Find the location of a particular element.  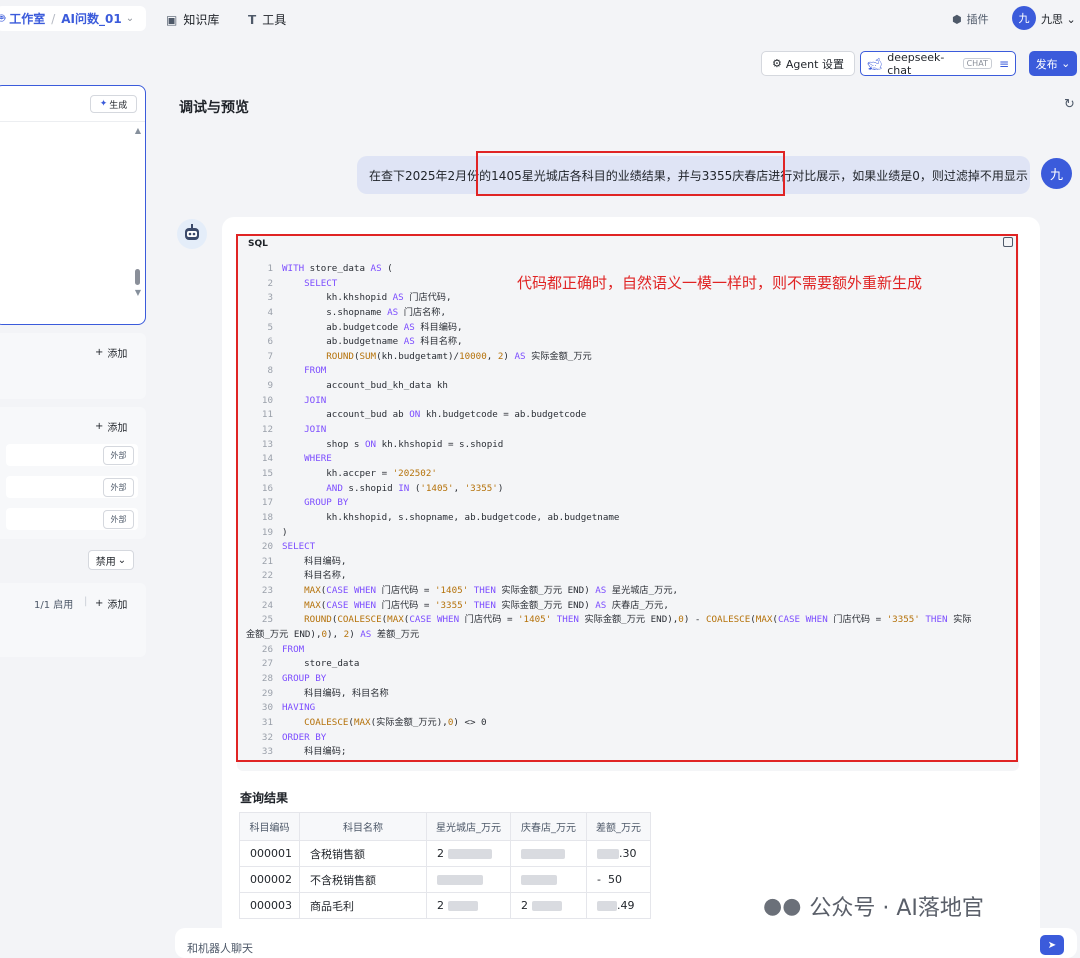

cell-code: 000002 is located at coordinates (269, 879).